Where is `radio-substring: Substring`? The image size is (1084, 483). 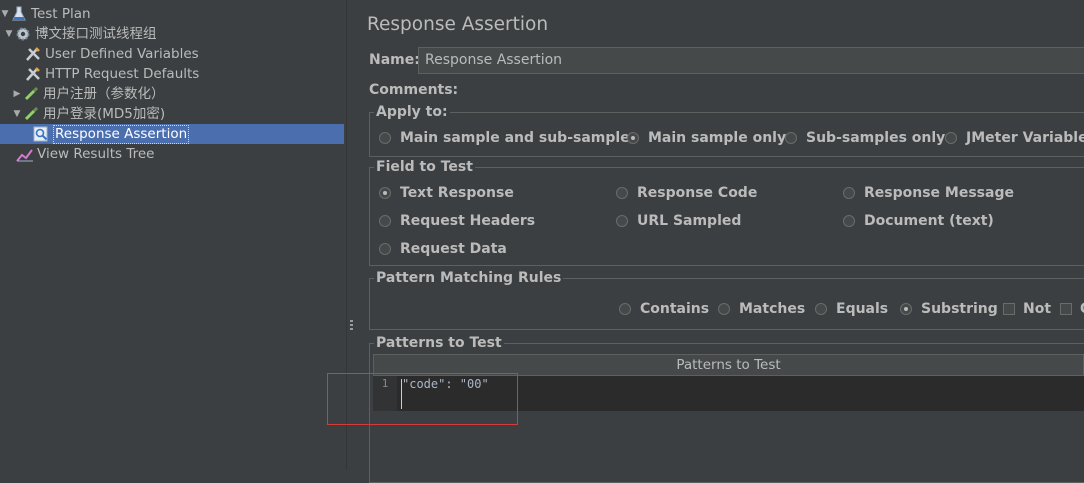
radio-substring: Substring is located at coordinates (949, 309).